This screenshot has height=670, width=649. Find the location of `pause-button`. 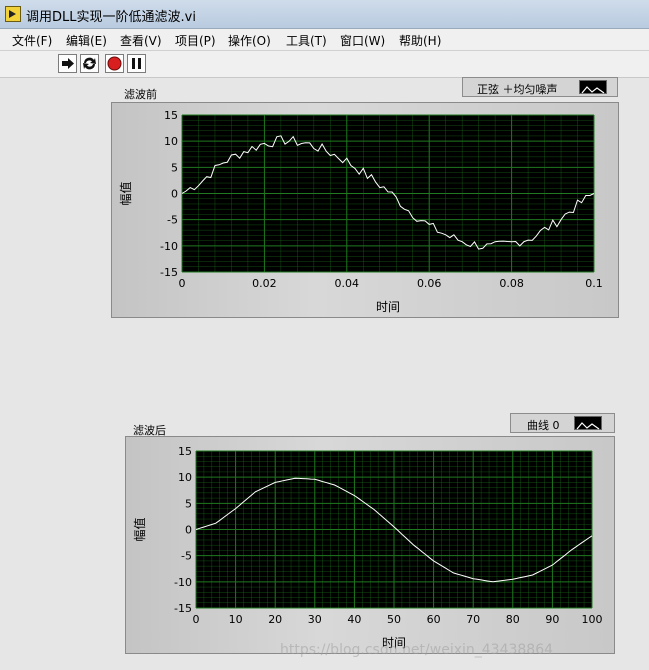

pause-button is located at coordinates (136, 63).